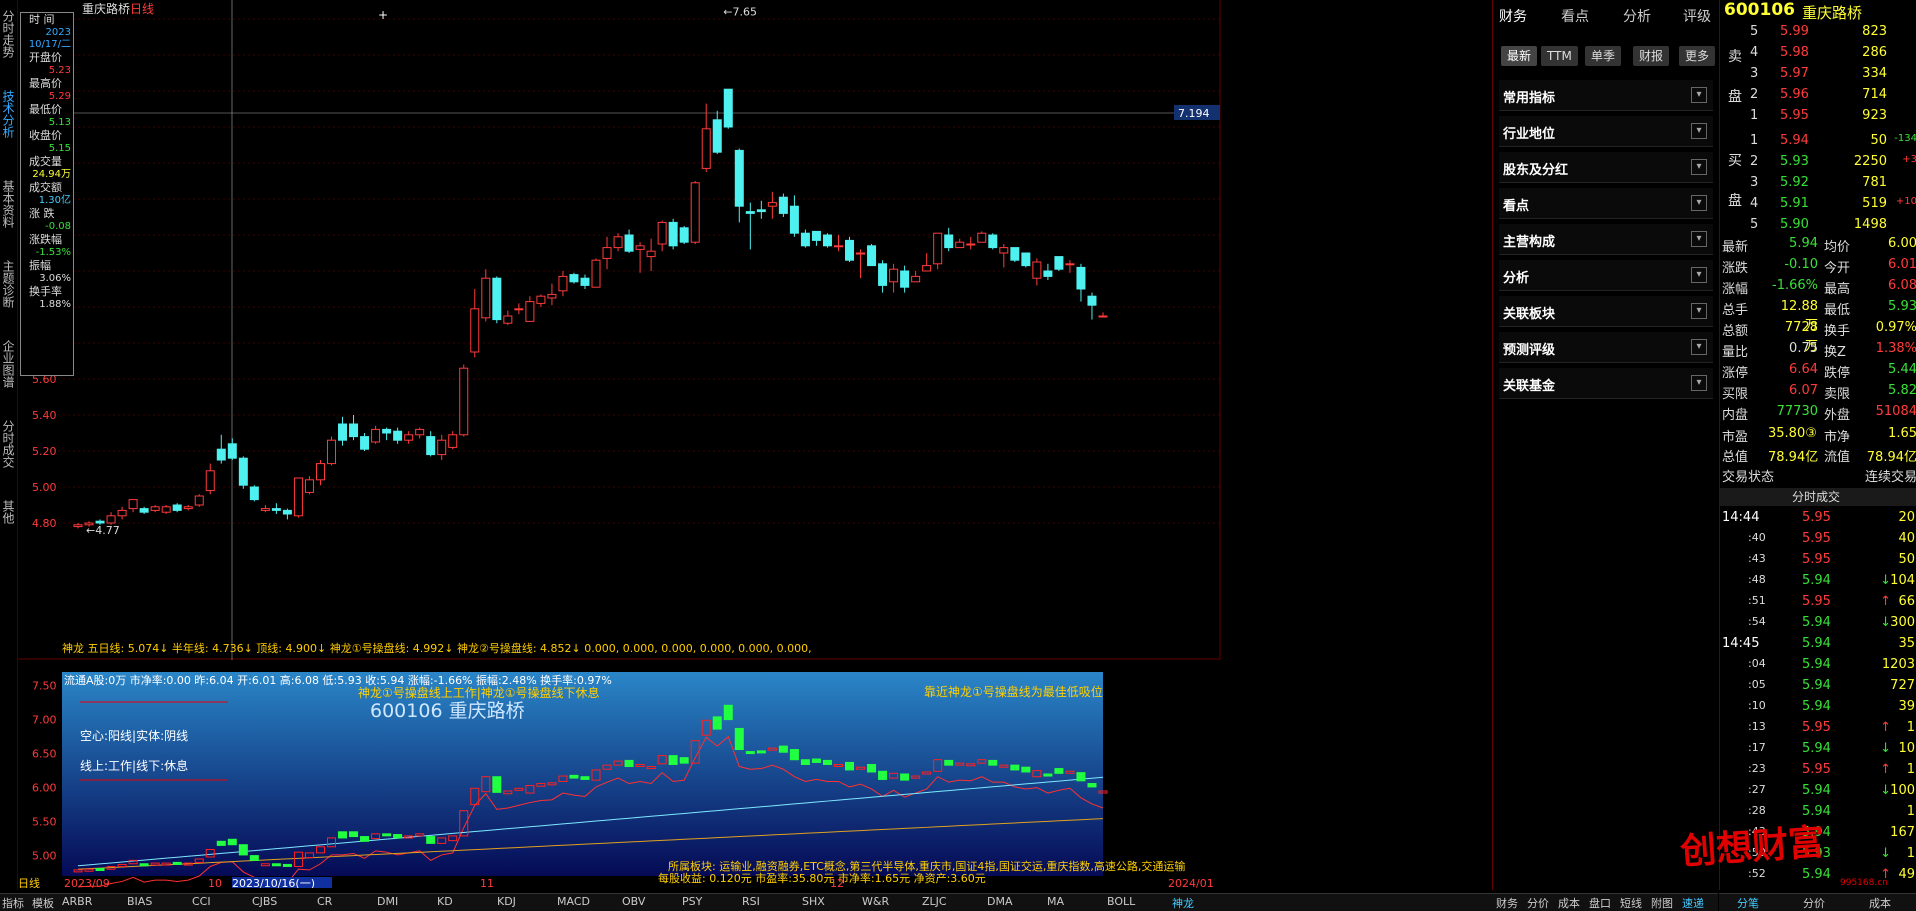 The image size is (1916, 911). I want to click on indicator-tab-KD: KD, so click(445, 901).